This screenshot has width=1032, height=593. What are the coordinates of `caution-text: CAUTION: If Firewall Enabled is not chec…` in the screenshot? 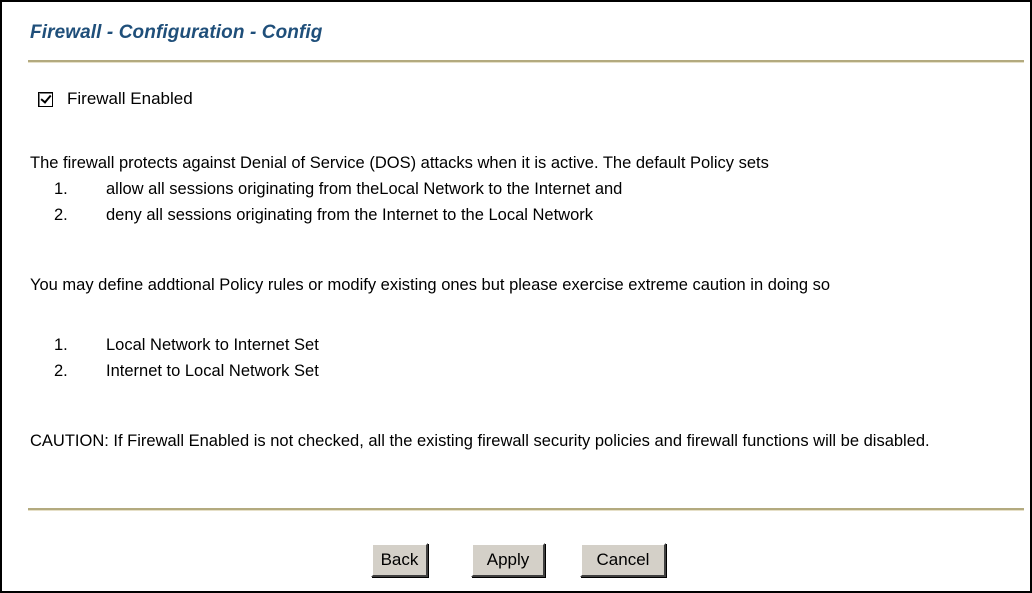 It's located at (480, 441).